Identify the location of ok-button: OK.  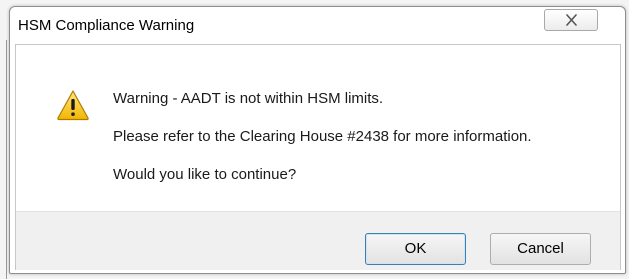
(415, 249).